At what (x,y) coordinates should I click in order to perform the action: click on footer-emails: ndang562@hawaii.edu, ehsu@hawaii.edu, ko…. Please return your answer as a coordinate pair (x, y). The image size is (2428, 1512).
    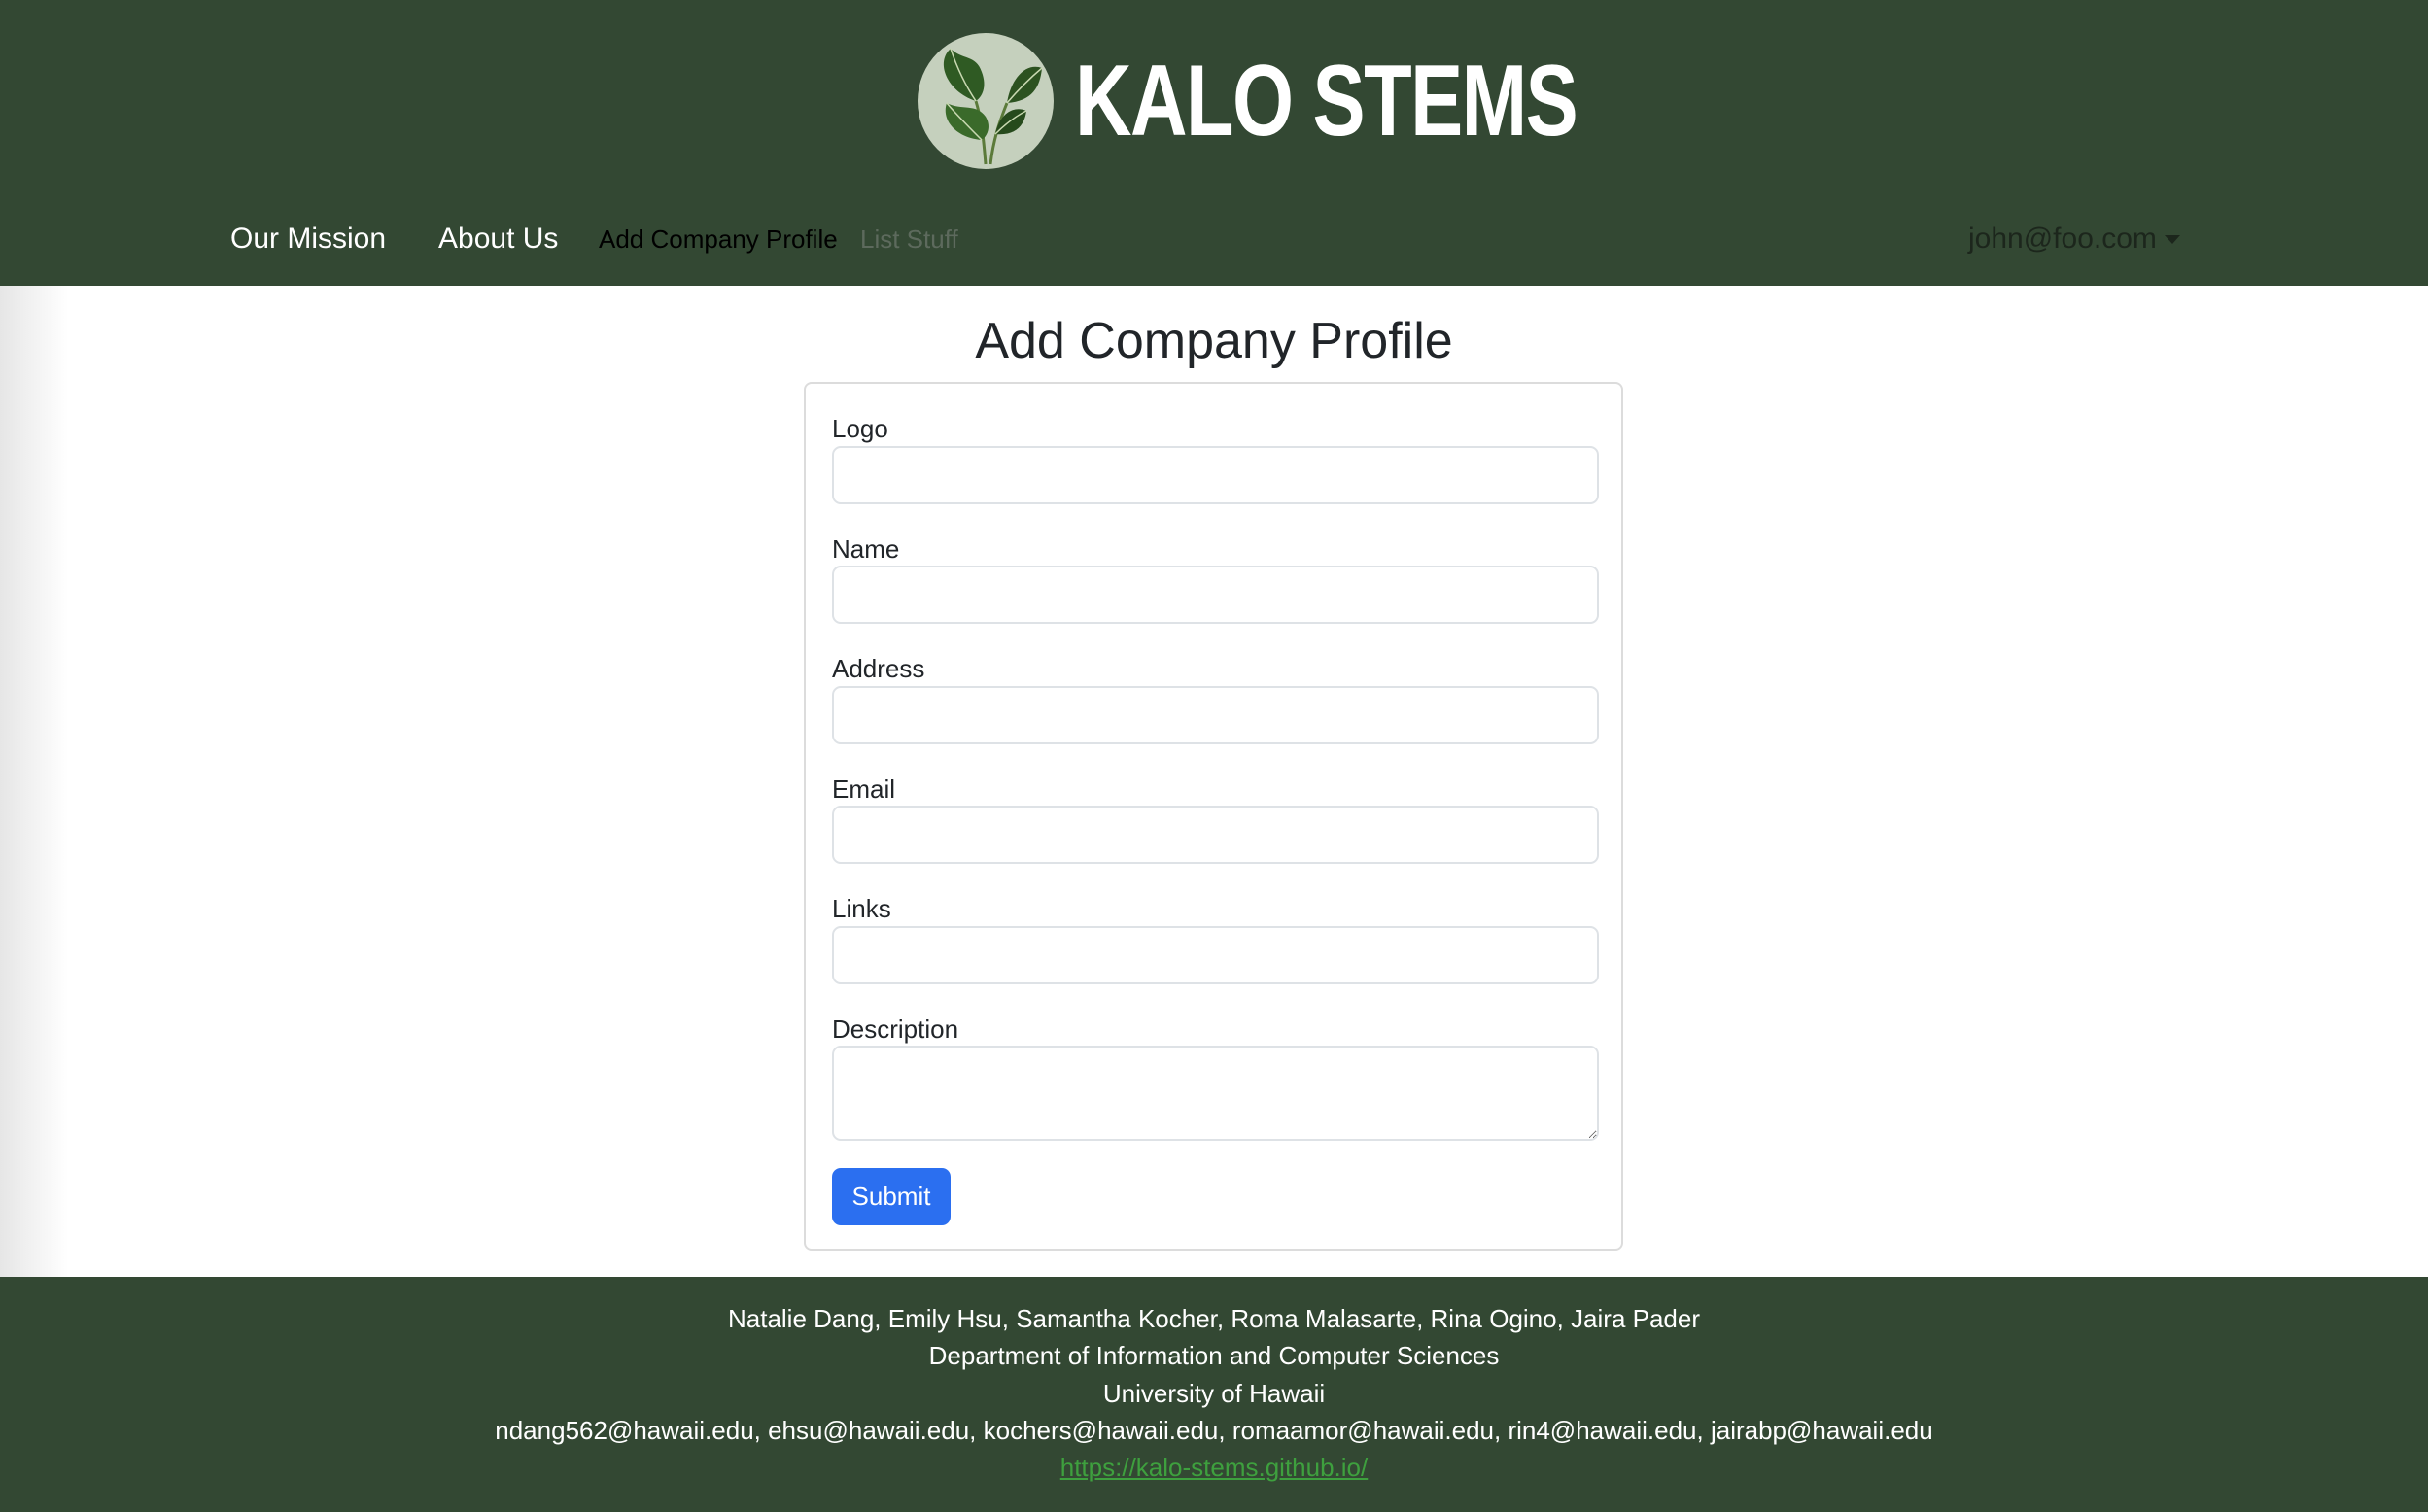
    Looking at the image, I should click on (1214, 1430).